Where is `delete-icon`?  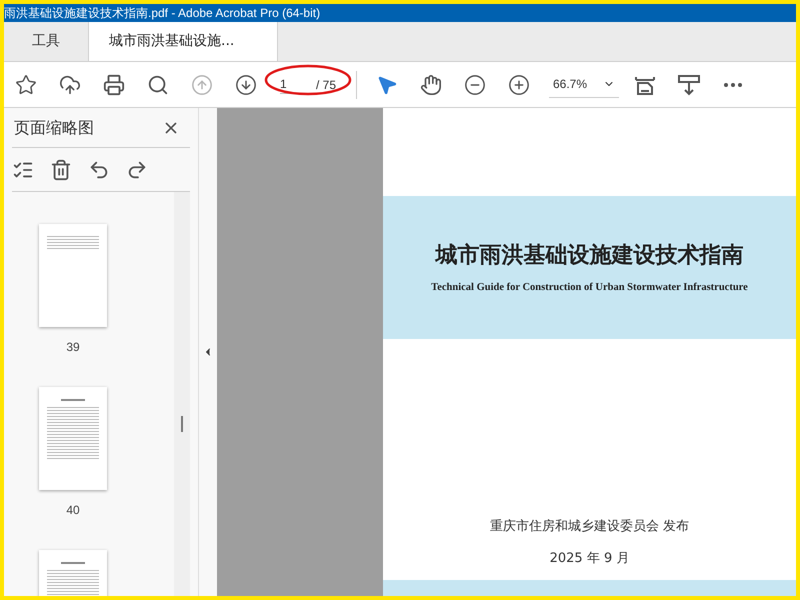 delete-icon is located at coordinates (61, 169).